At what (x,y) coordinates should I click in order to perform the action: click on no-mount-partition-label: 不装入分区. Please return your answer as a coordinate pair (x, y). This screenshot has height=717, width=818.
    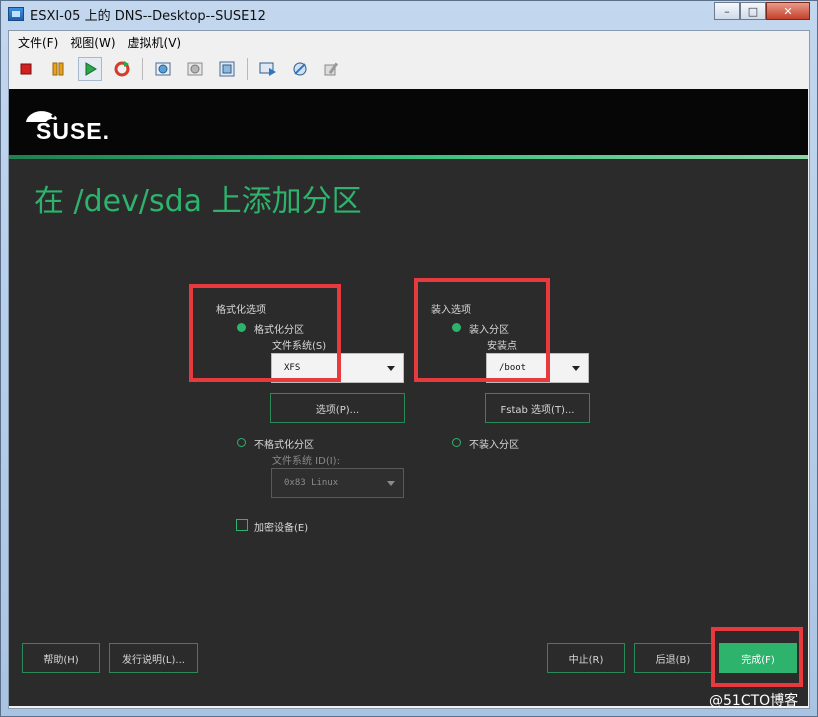
    Looking at the image, I should click on (494, 443).